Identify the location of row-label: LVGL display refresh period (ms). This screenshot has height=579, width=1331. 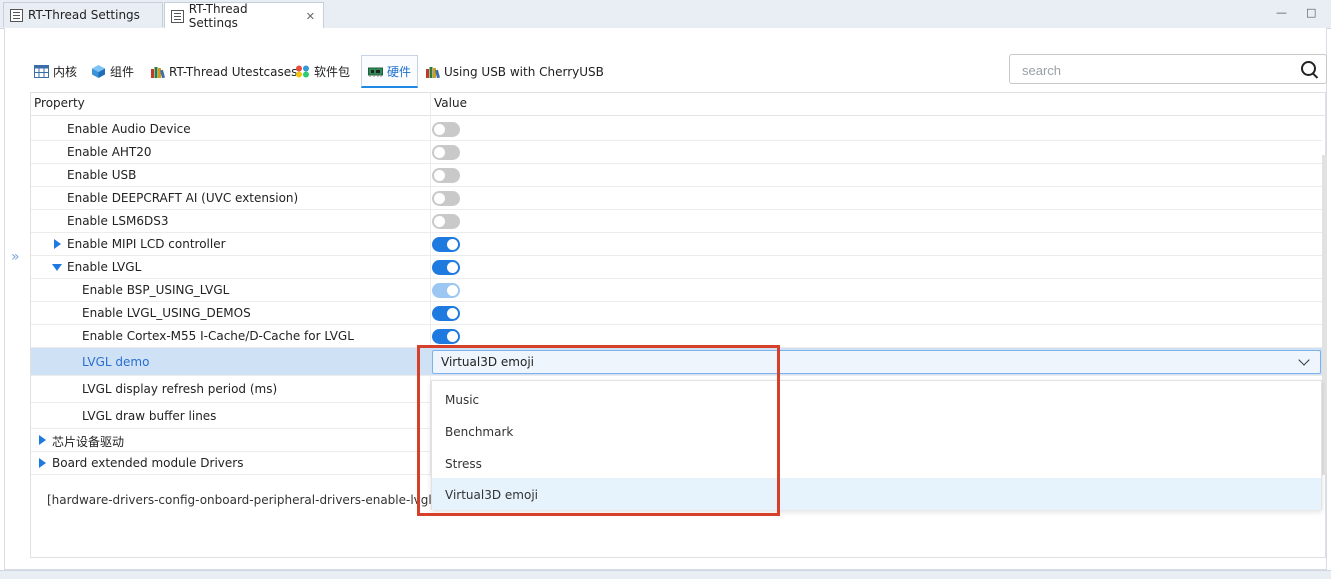
(180, 389).